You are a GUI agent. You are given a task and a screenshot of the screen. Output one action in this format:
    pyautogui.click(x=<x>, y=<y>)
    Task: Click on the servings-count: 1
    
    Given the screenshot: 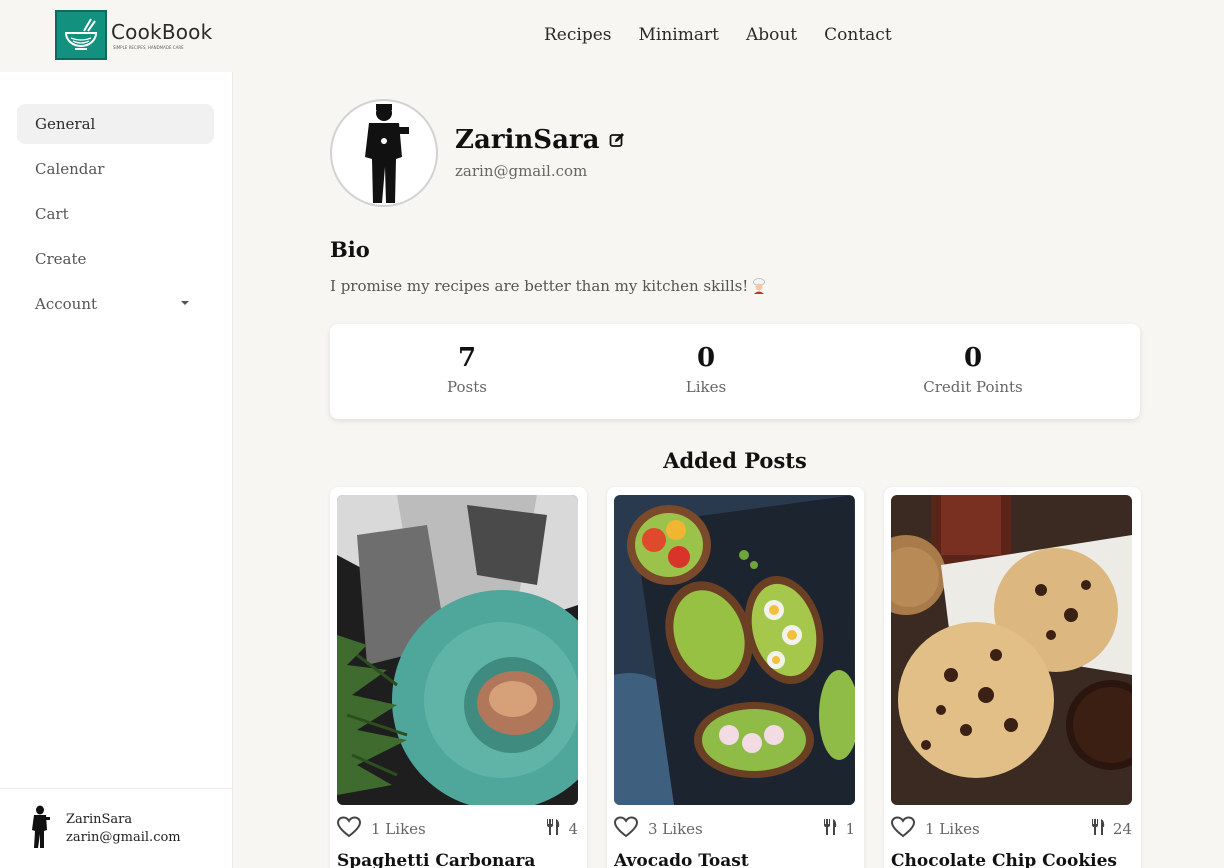 What is the action you would take?
    pyautogui.click(x=850, y=829)
    